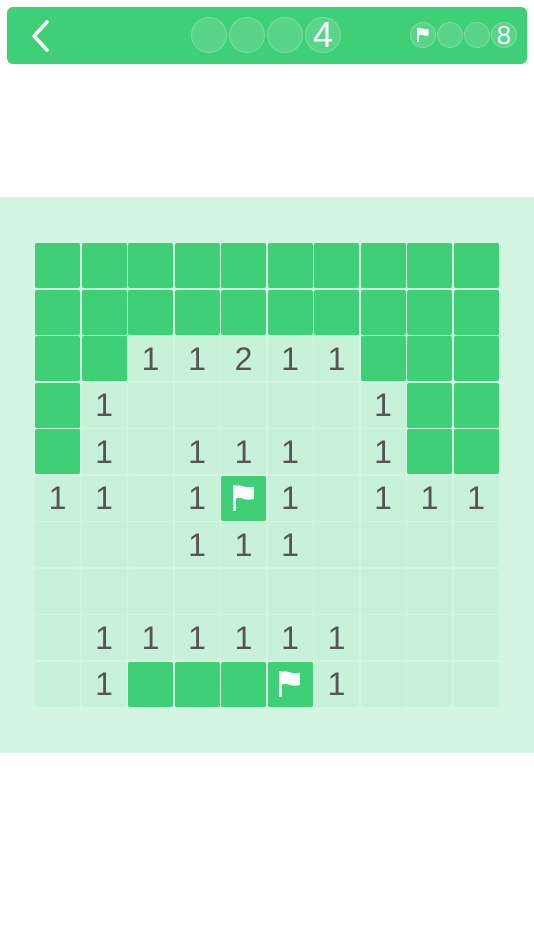 This screenshot has width=534, height=950. I want to click on back-button, so click(41, 36).